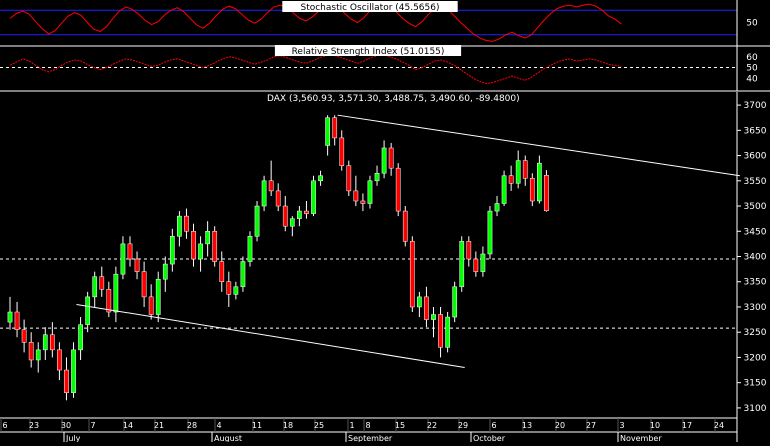 The width and height of the screenshot is (770, 446). What do you see at coordinates (591, 425) in the screenshot?
I see `x-label-19: 27` at bounding box center [591, 425].